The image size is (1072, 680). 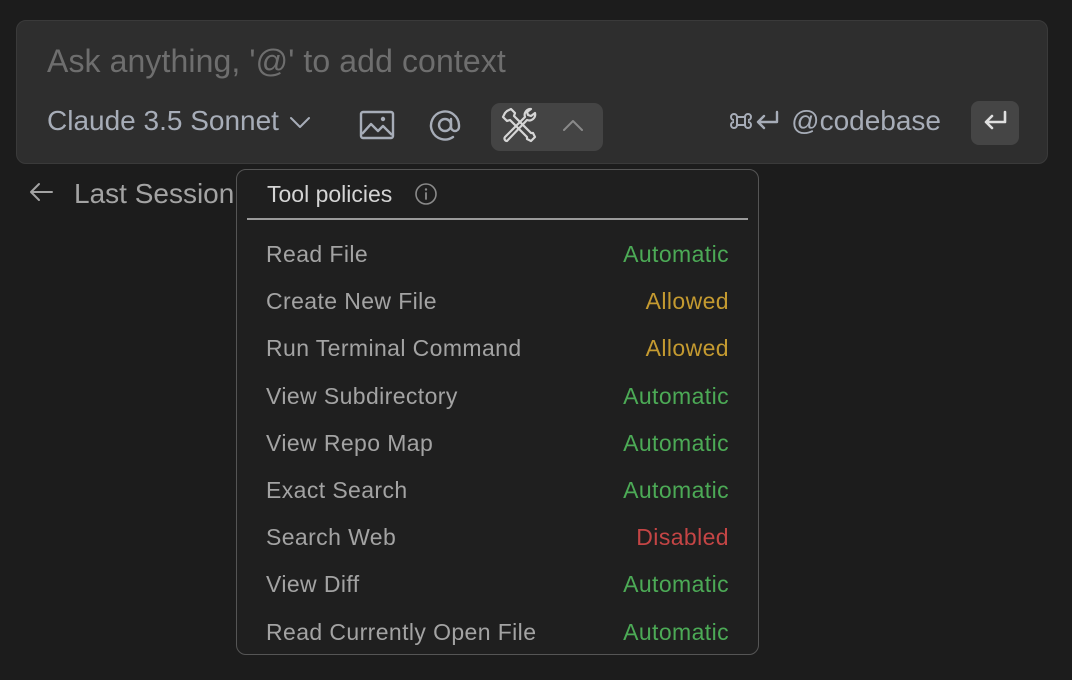 What do you see at coordinates (401, 631) in the screenshot?
I see `policy-name: Read Currently Open File` at bounding box center [401, 631].